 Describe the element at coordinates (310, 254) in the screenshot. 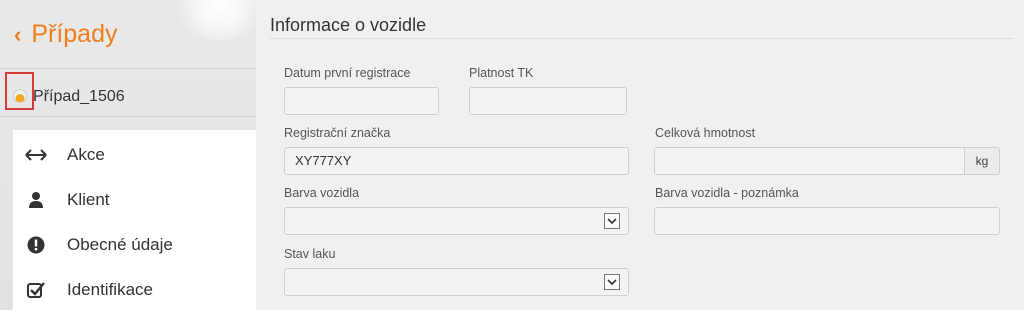

I see `paint-state-label: Stav laku` at that location.